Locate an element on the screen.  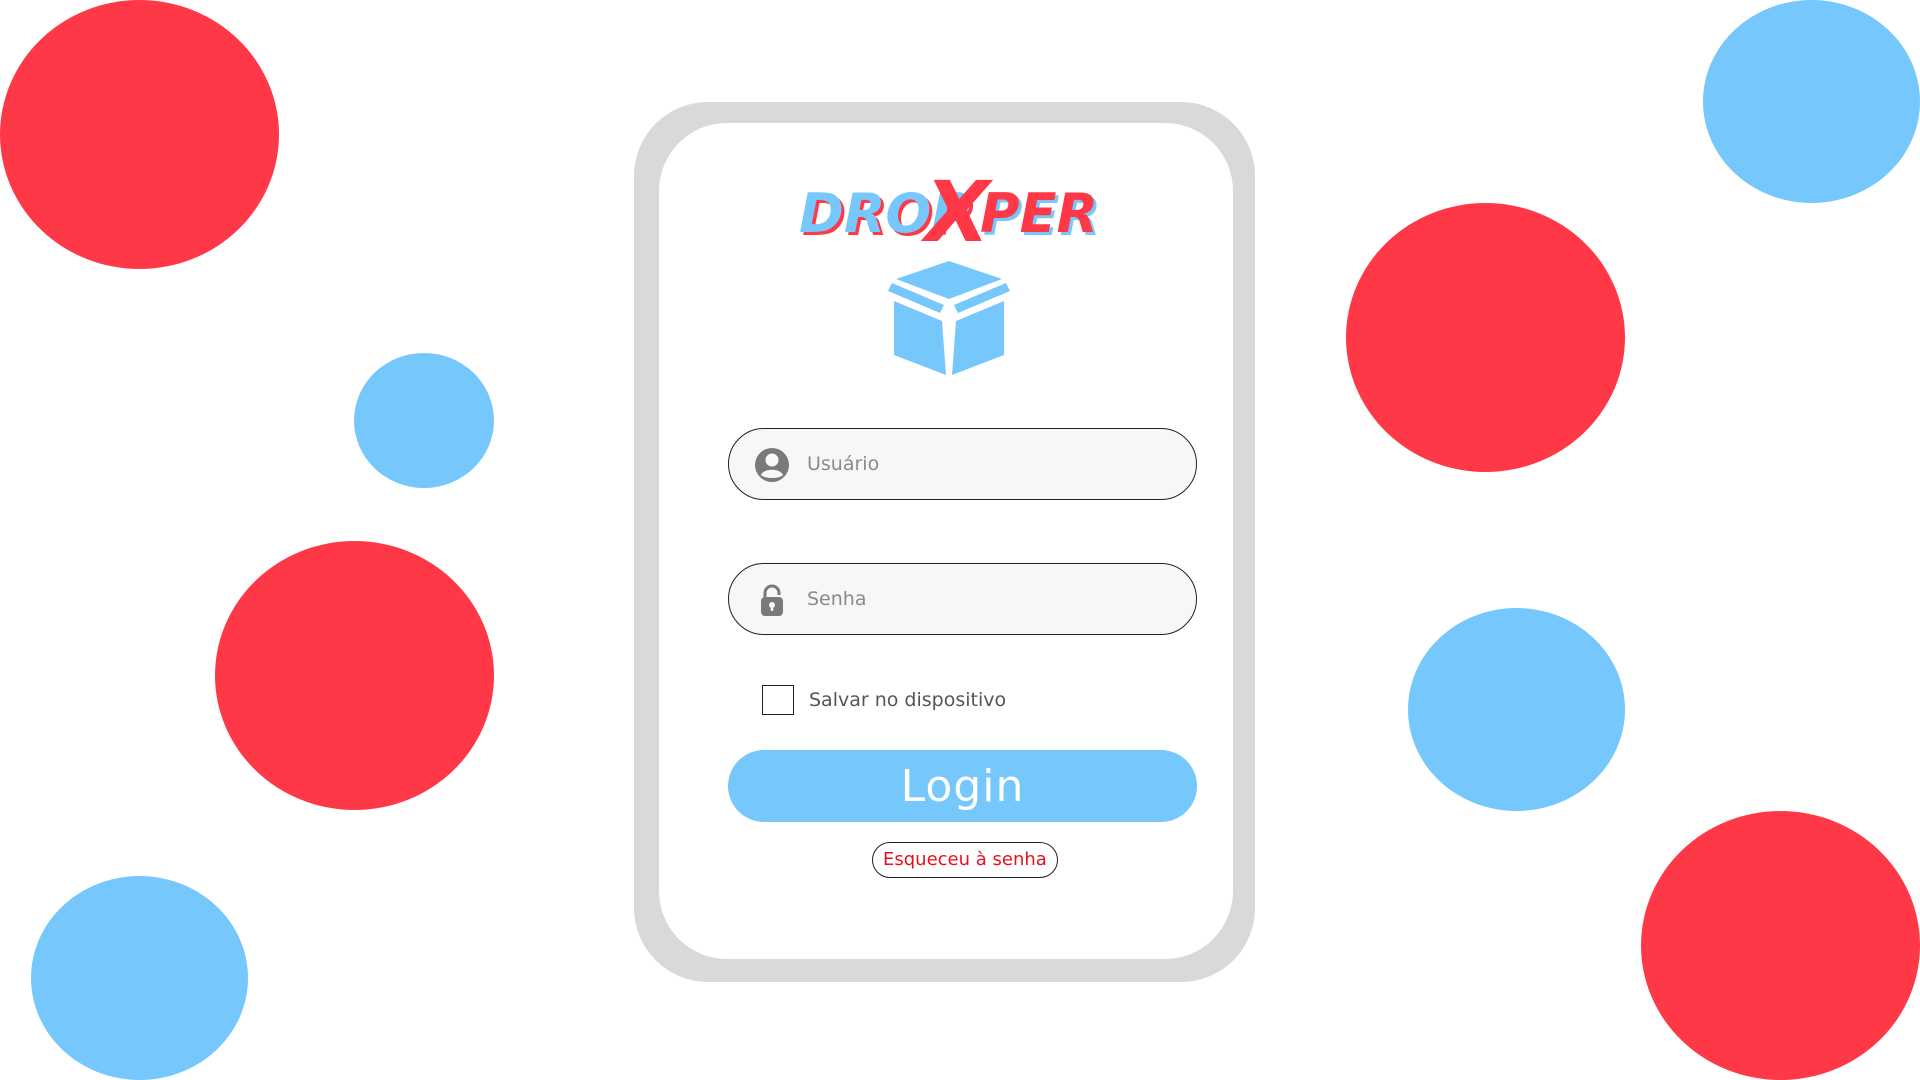
lock-icon is located at coordinates (772, 600).